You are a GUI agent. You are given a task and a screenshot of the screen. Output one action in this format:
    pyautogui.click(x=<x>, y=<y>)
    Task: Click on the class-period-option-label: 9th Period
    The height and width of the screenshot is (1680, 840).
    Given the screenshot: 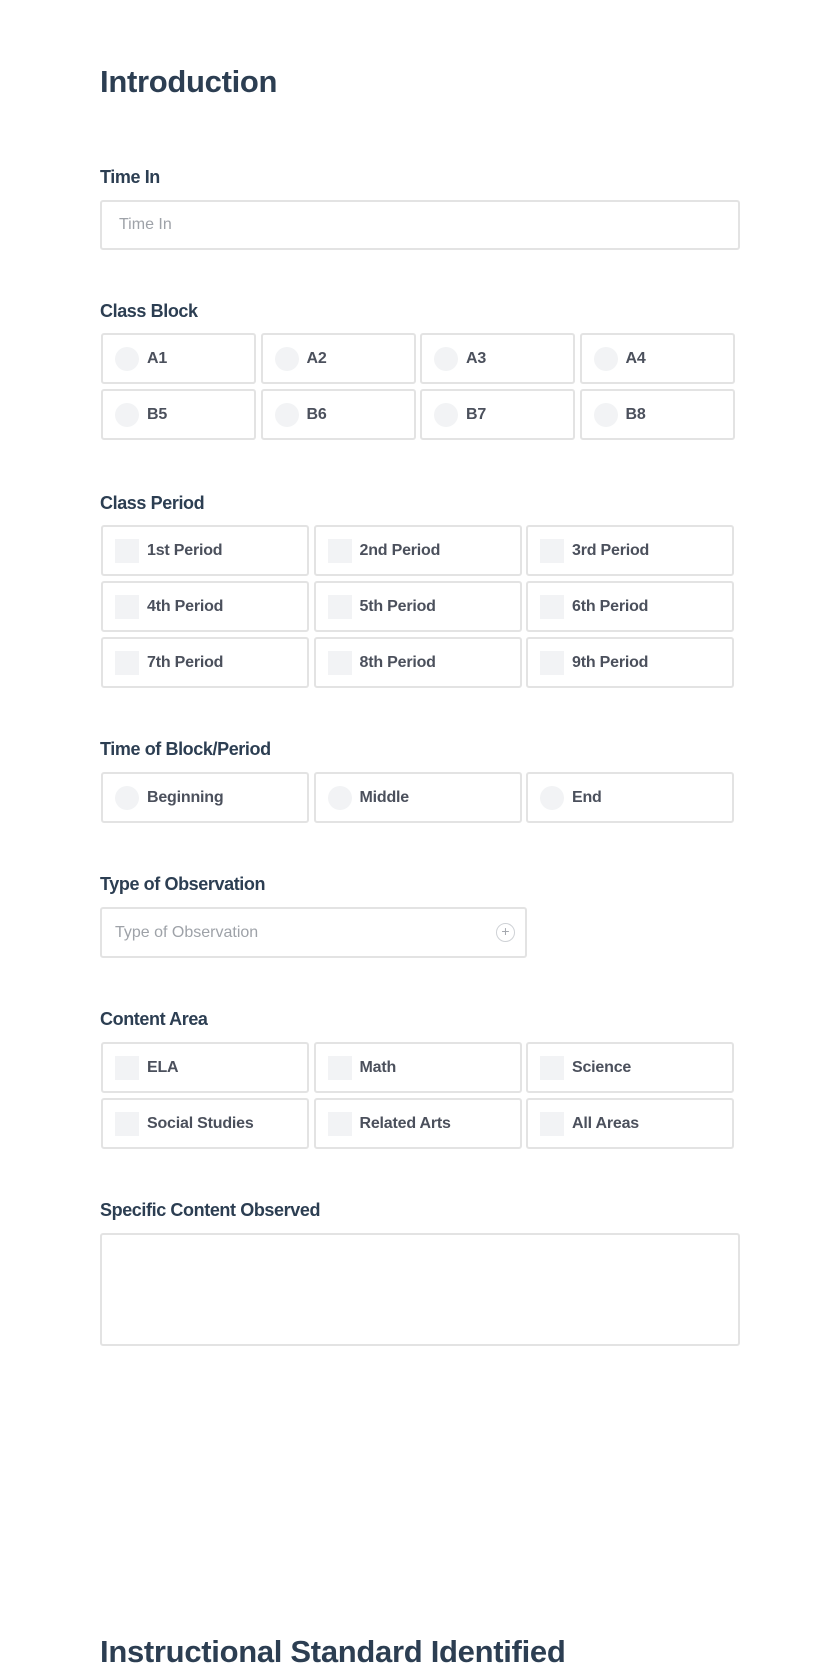 What is the action you would take?
    pyautogui.click(x=610, y=662)
    